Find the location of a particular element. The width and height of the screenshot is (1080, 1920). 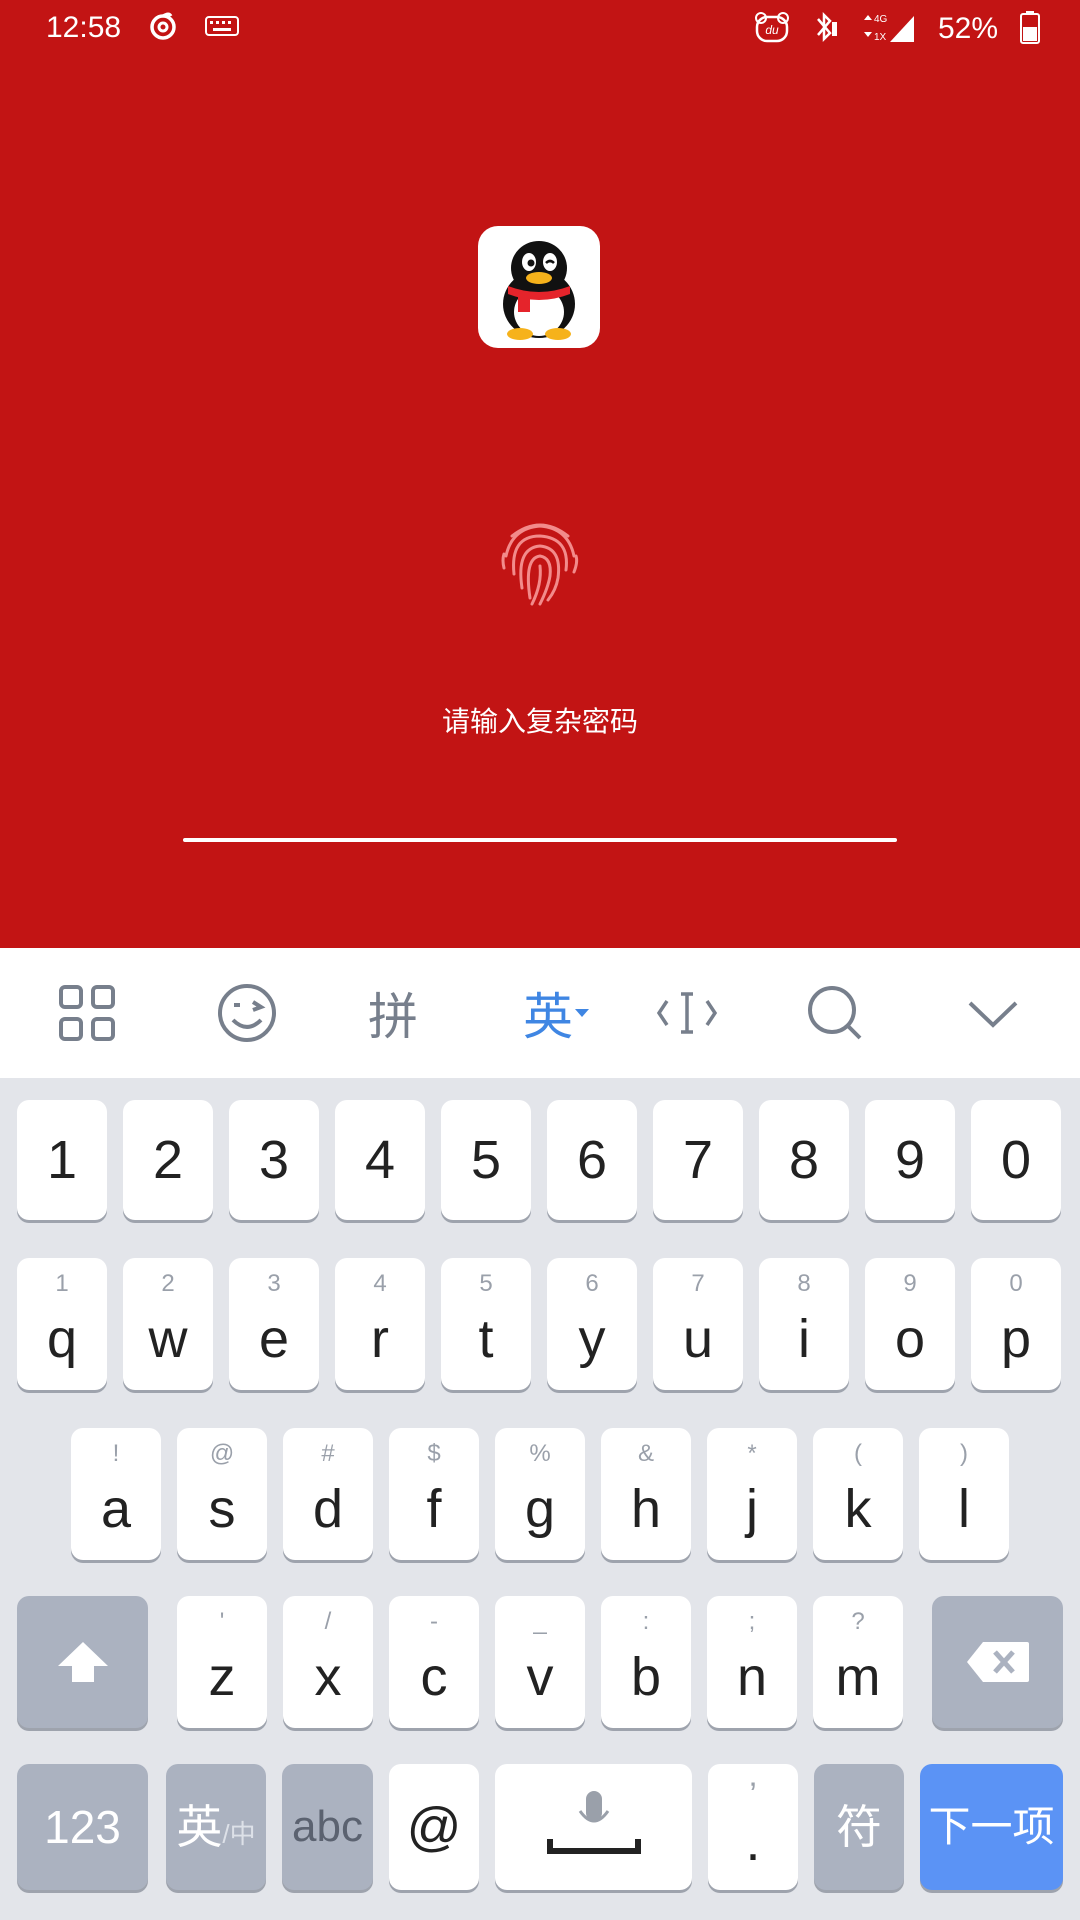

key-g: % g is located at coordinates (540, 1494).